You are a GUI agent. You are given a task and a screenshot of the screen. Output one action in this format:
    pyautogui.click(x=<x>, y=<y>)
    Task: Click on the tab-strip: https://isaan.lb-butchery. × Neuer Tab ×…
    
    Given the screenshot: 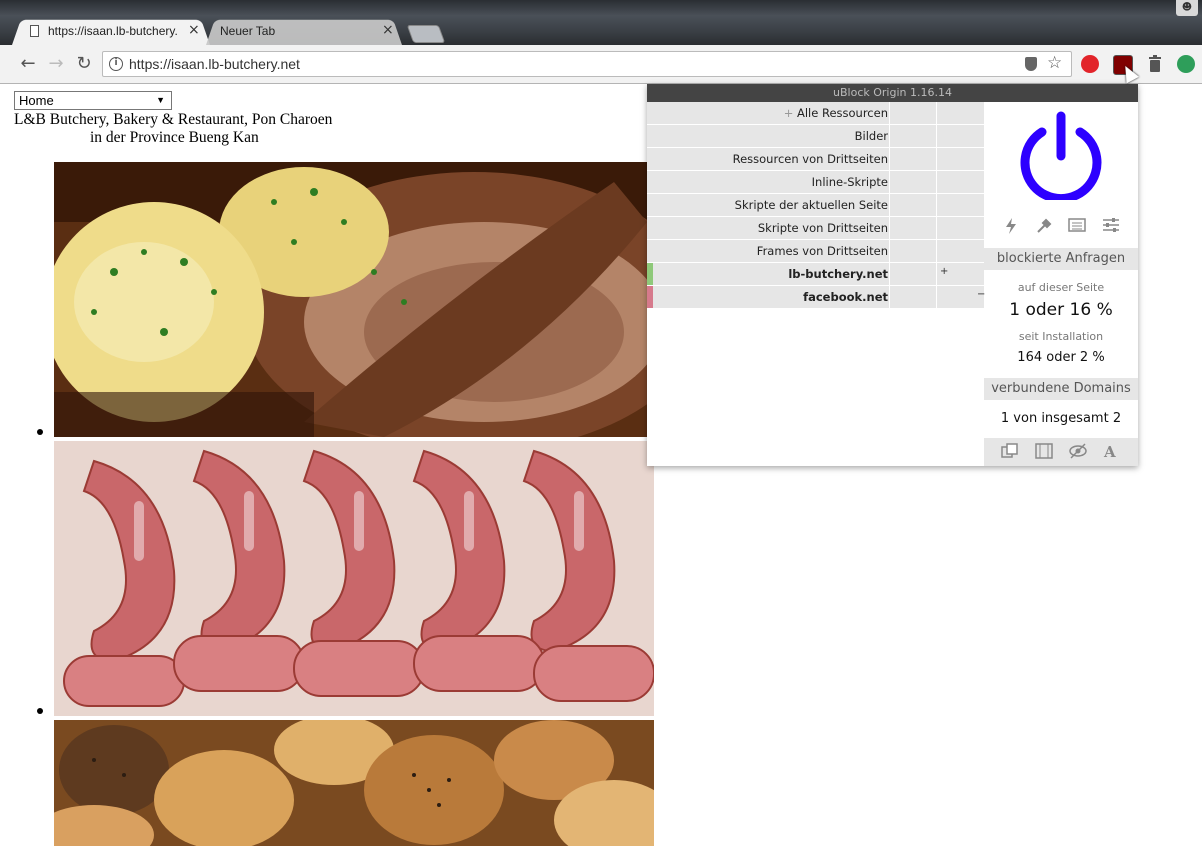 What is the action you would take?
    pyautogui.click(x=601, y=22)
    